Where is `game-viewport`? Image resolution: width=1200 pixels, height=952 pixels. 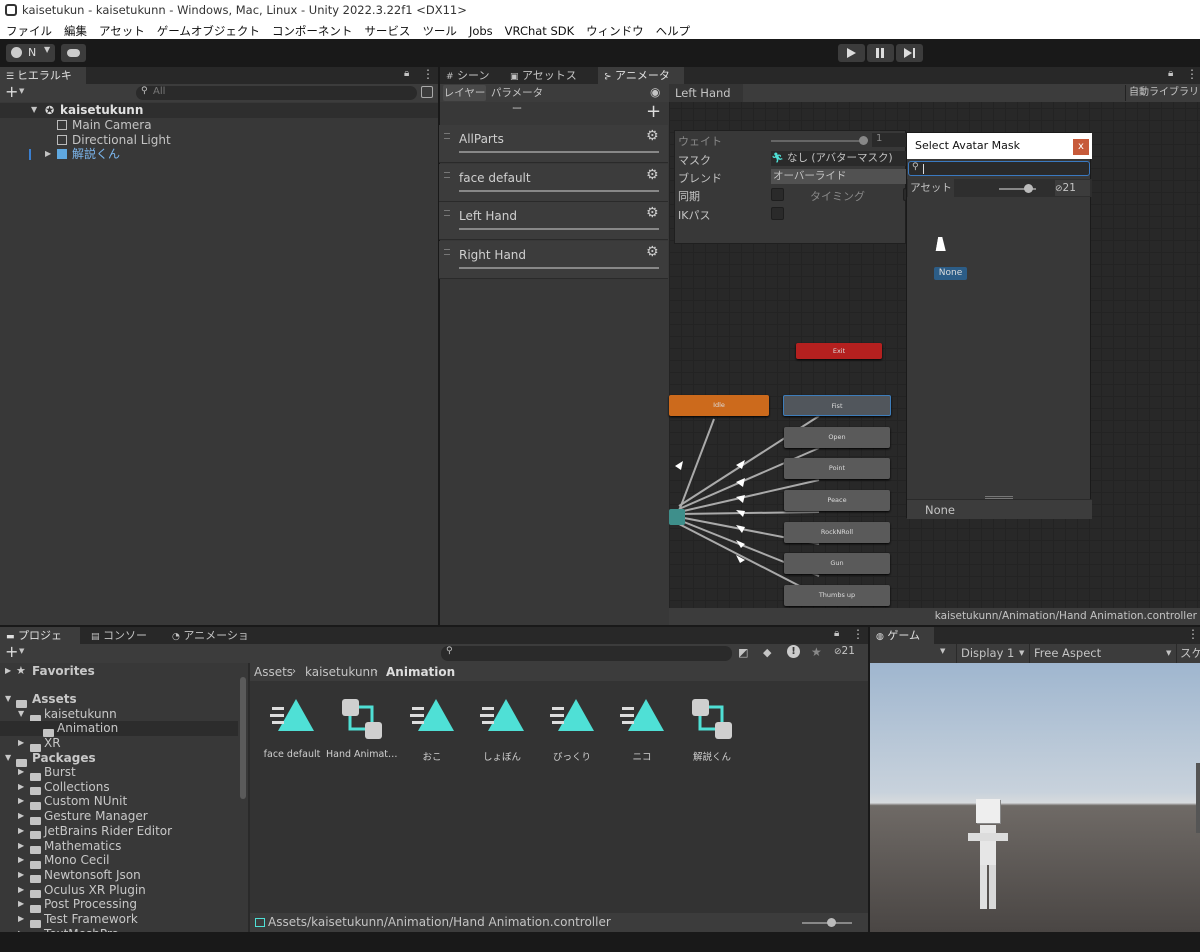
game-viewport is located at coordinates (1035, 797).